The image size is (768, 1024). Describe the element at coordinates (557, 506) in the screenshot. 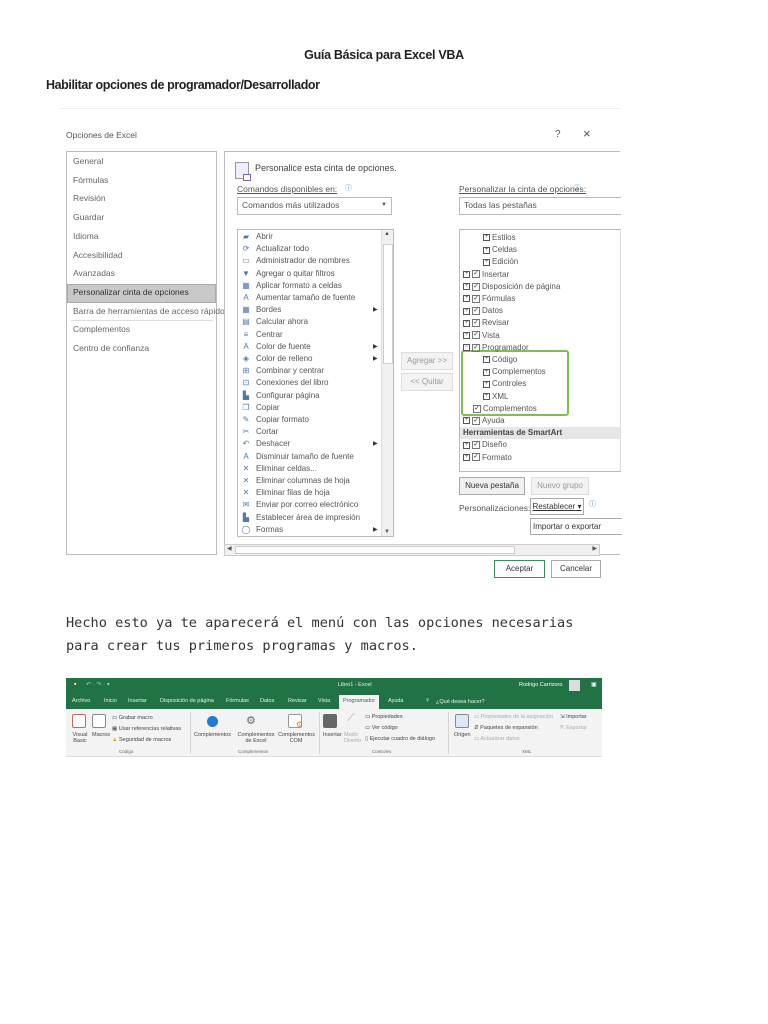

I see `reset-dropdown: Restablecer ▾` at that location.